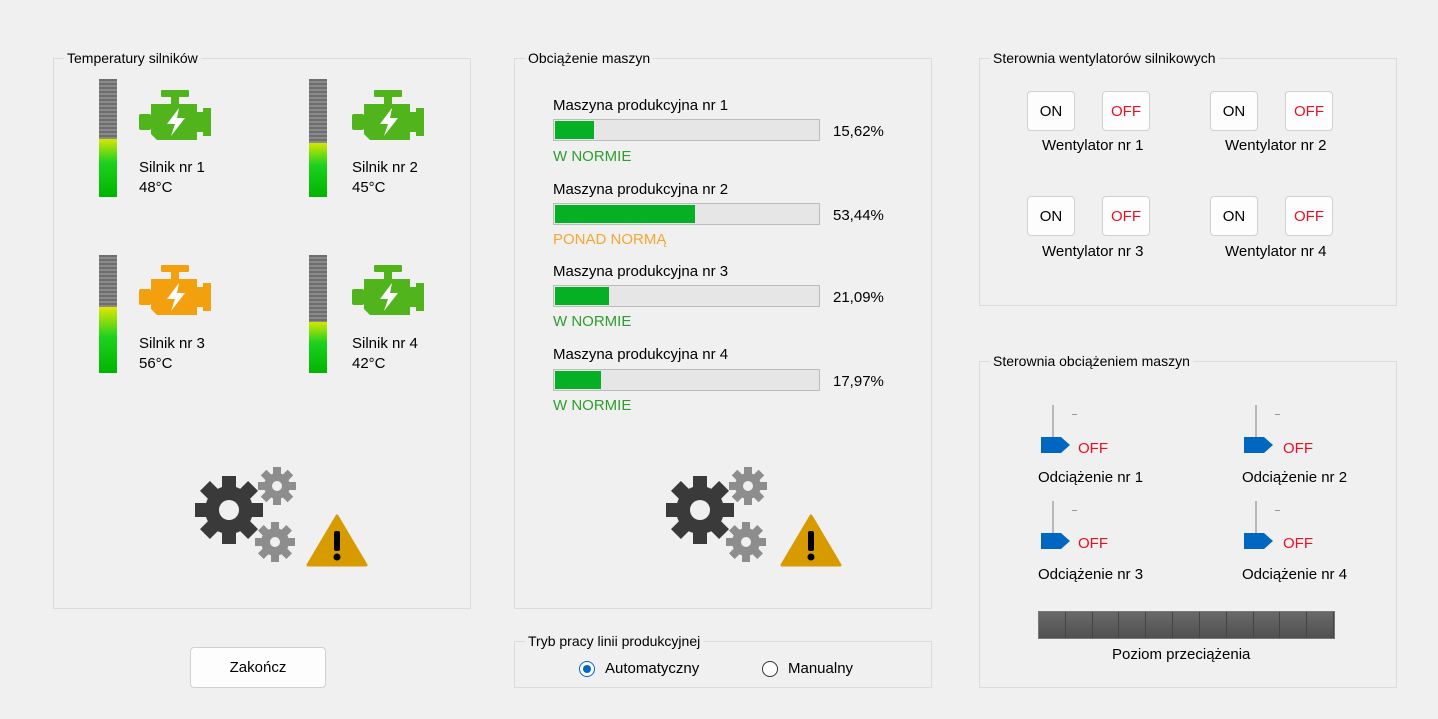 The height and width of the screenshot is (719, 1438). Describe the element at coordinates (641, 354) in the screenshot. I see `machine-name-4: Maszyna produkcyjna nr 4` at that location.